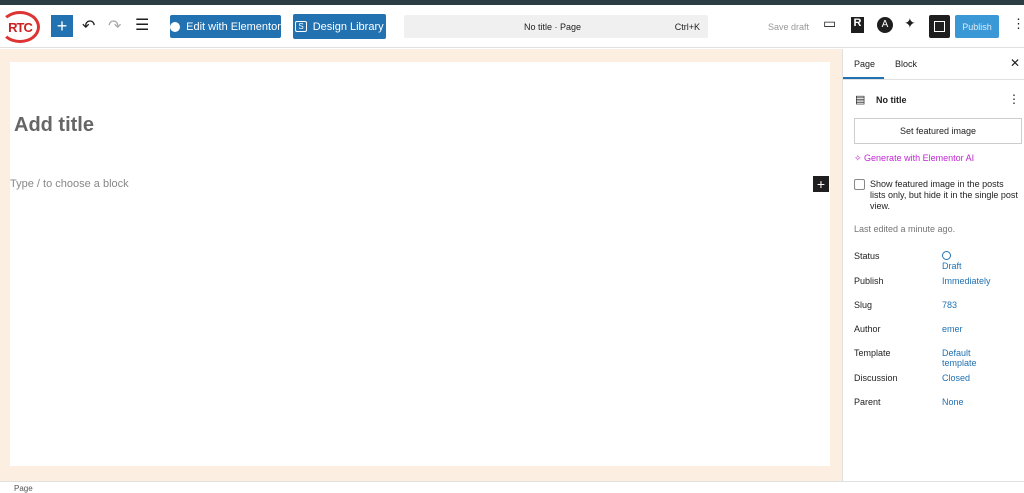 This screenshot has width=1024, height=493. Describe the element at coordinates (859, 184) in the screenshot. I see `featured-image-checkbox` at that location.